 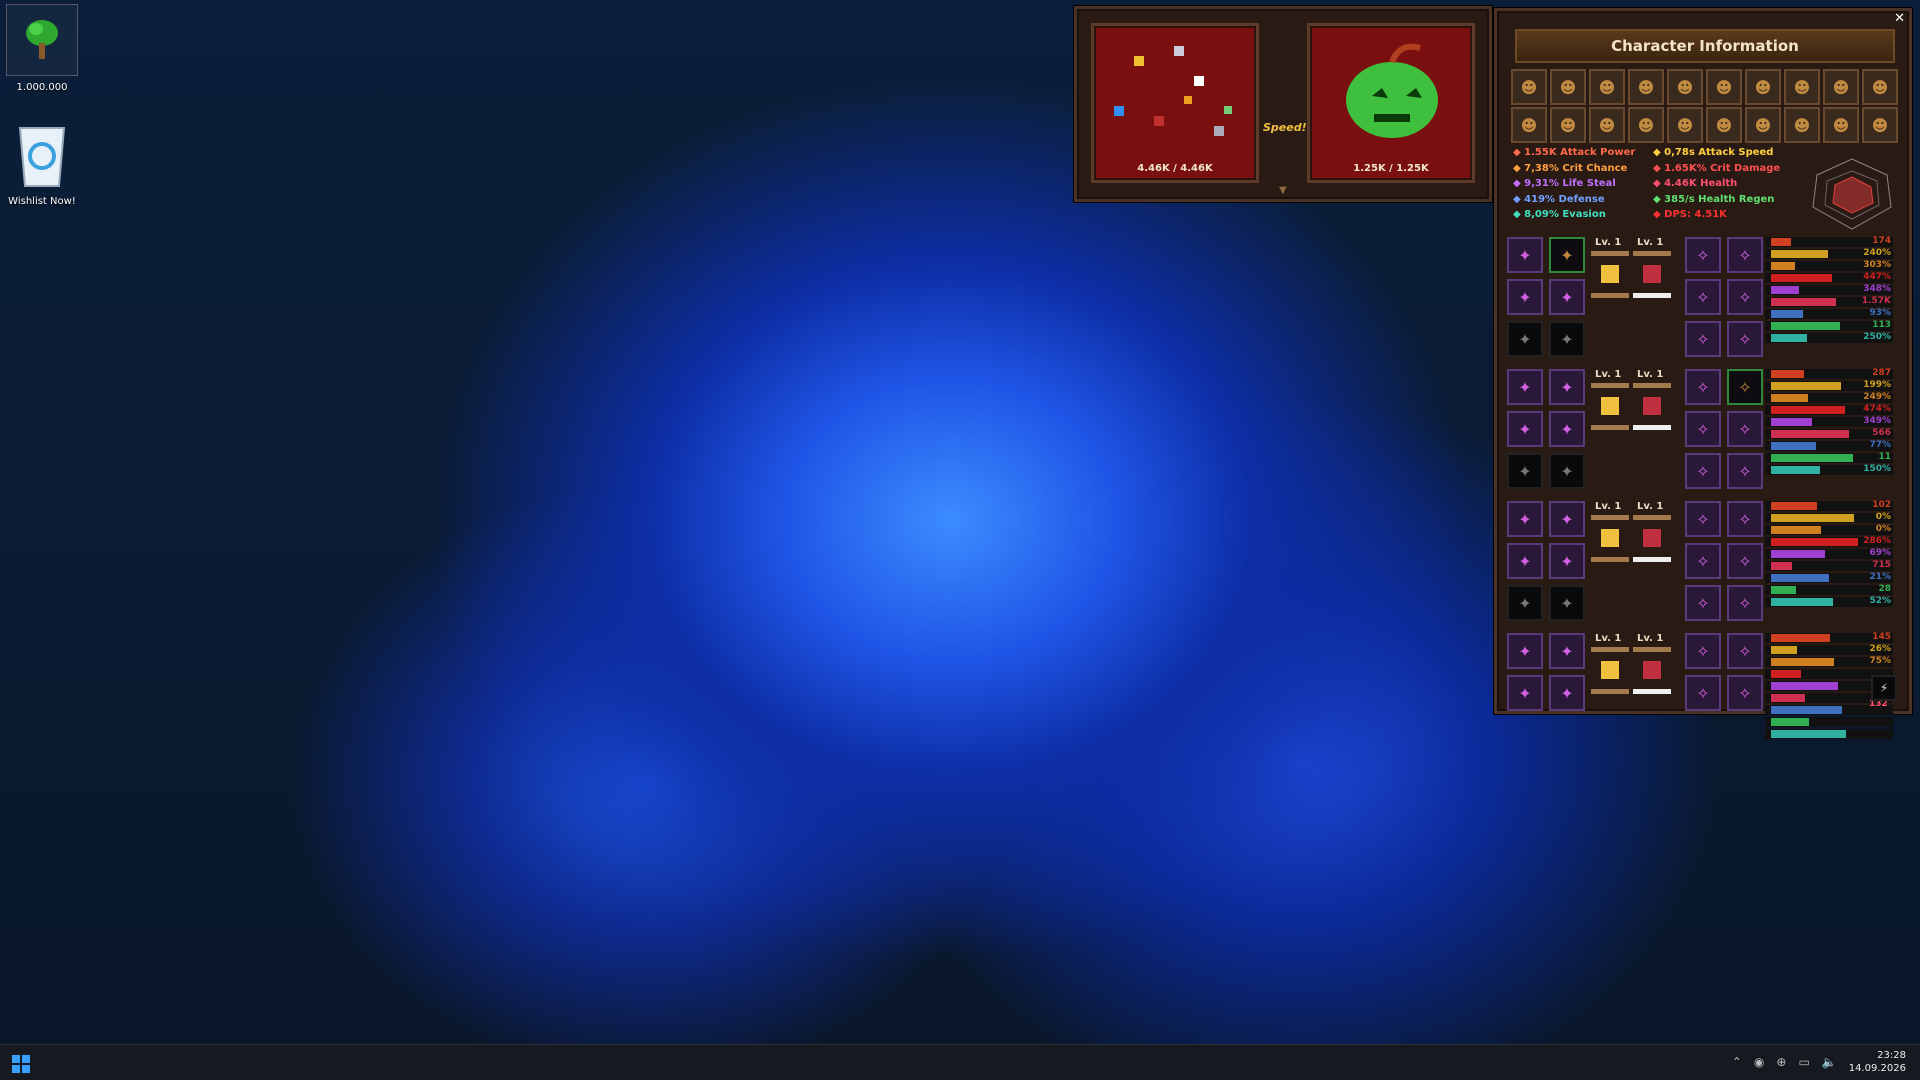 I want to click on desktop-icon-recycle-bin: Wishlist Now!, so click(x=42, y=163).